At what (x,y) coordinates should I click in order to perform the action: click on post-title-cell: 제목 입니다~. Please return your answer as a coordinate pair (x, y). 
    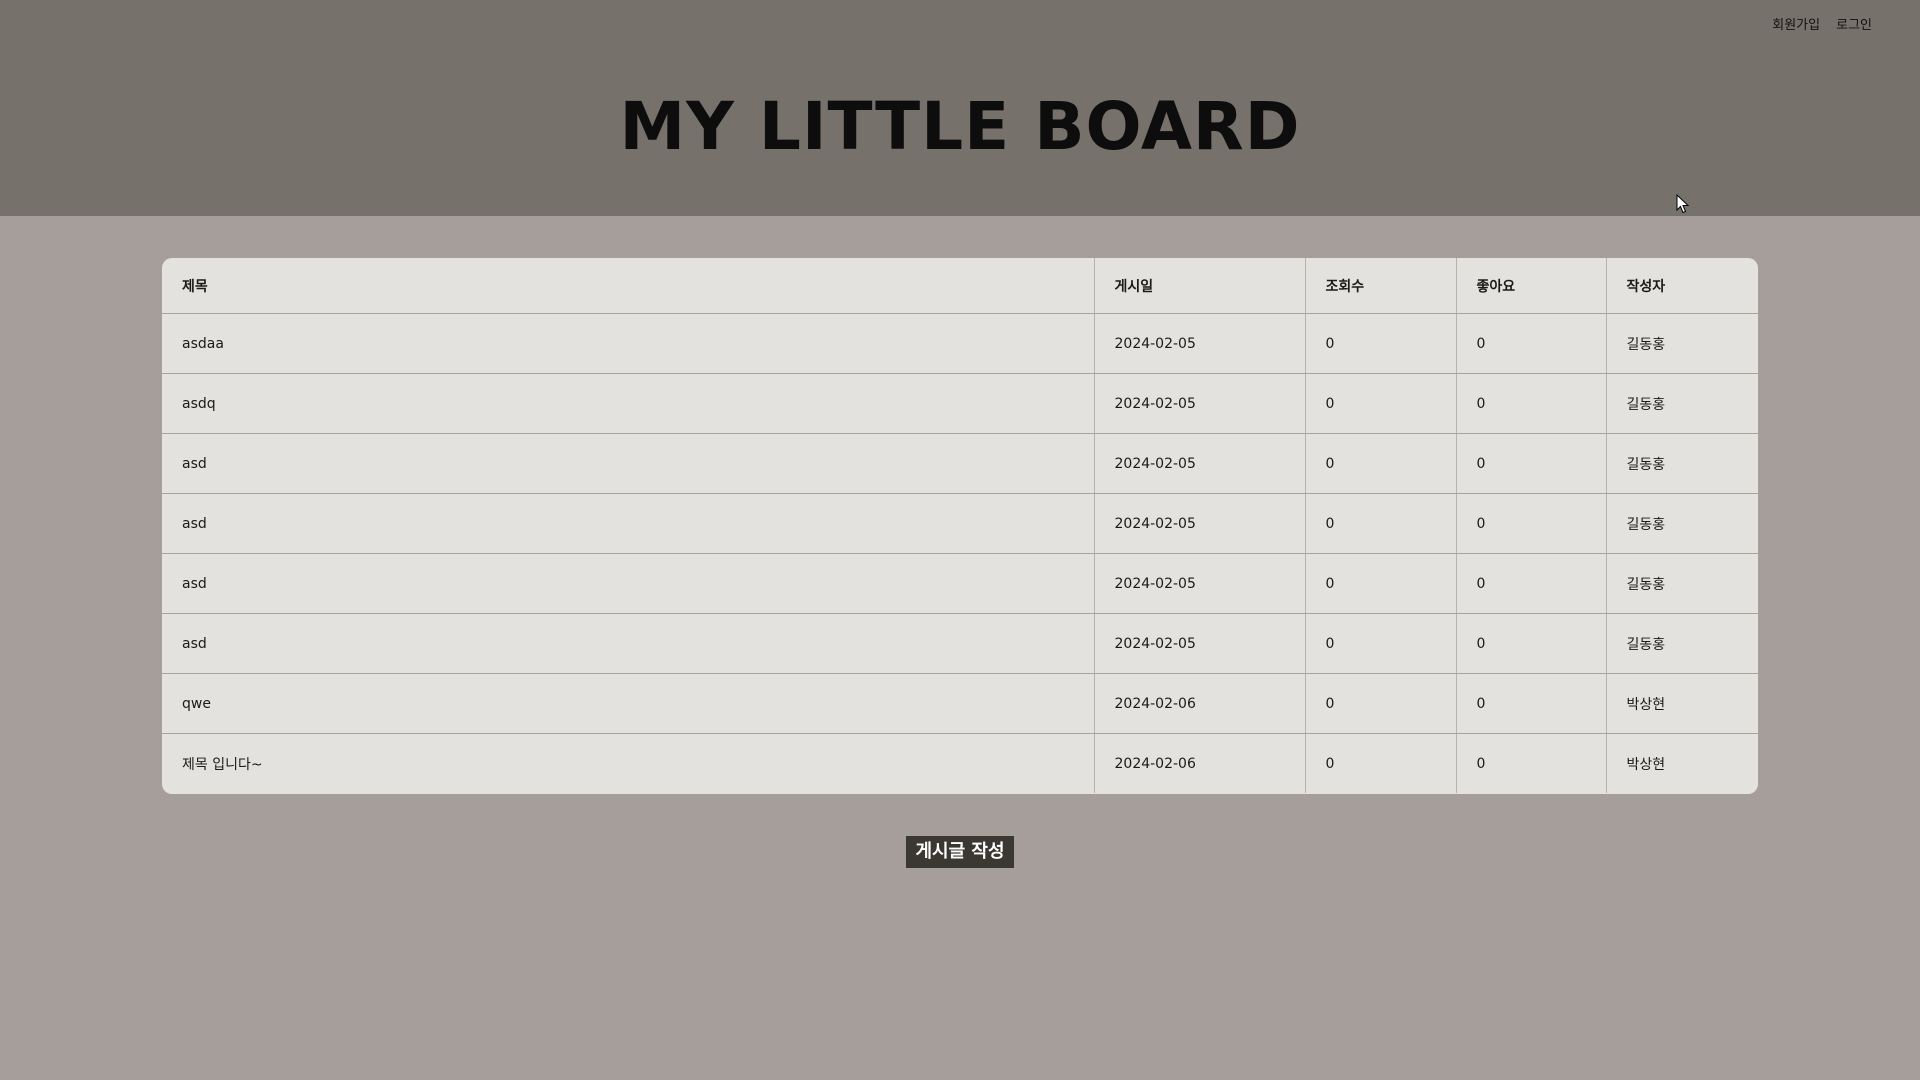
    Looking at the image, I should click on (628, 763).